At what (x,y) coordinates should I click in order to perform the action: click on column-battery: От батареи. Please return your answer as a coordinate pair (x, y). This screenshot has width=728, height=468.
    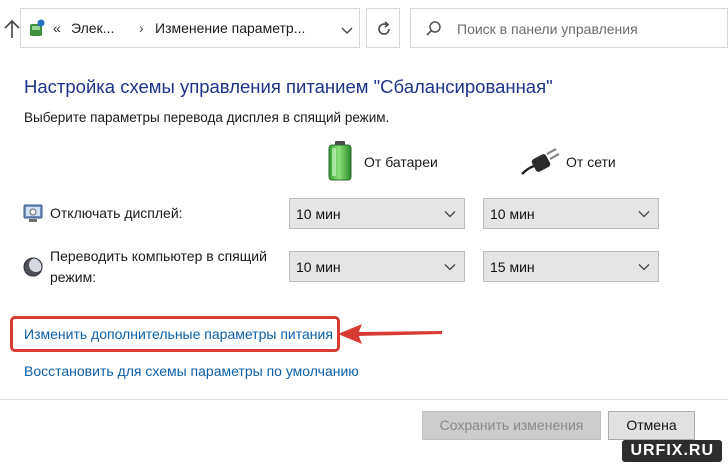
    Looking at the image, I should click on (387, 162).